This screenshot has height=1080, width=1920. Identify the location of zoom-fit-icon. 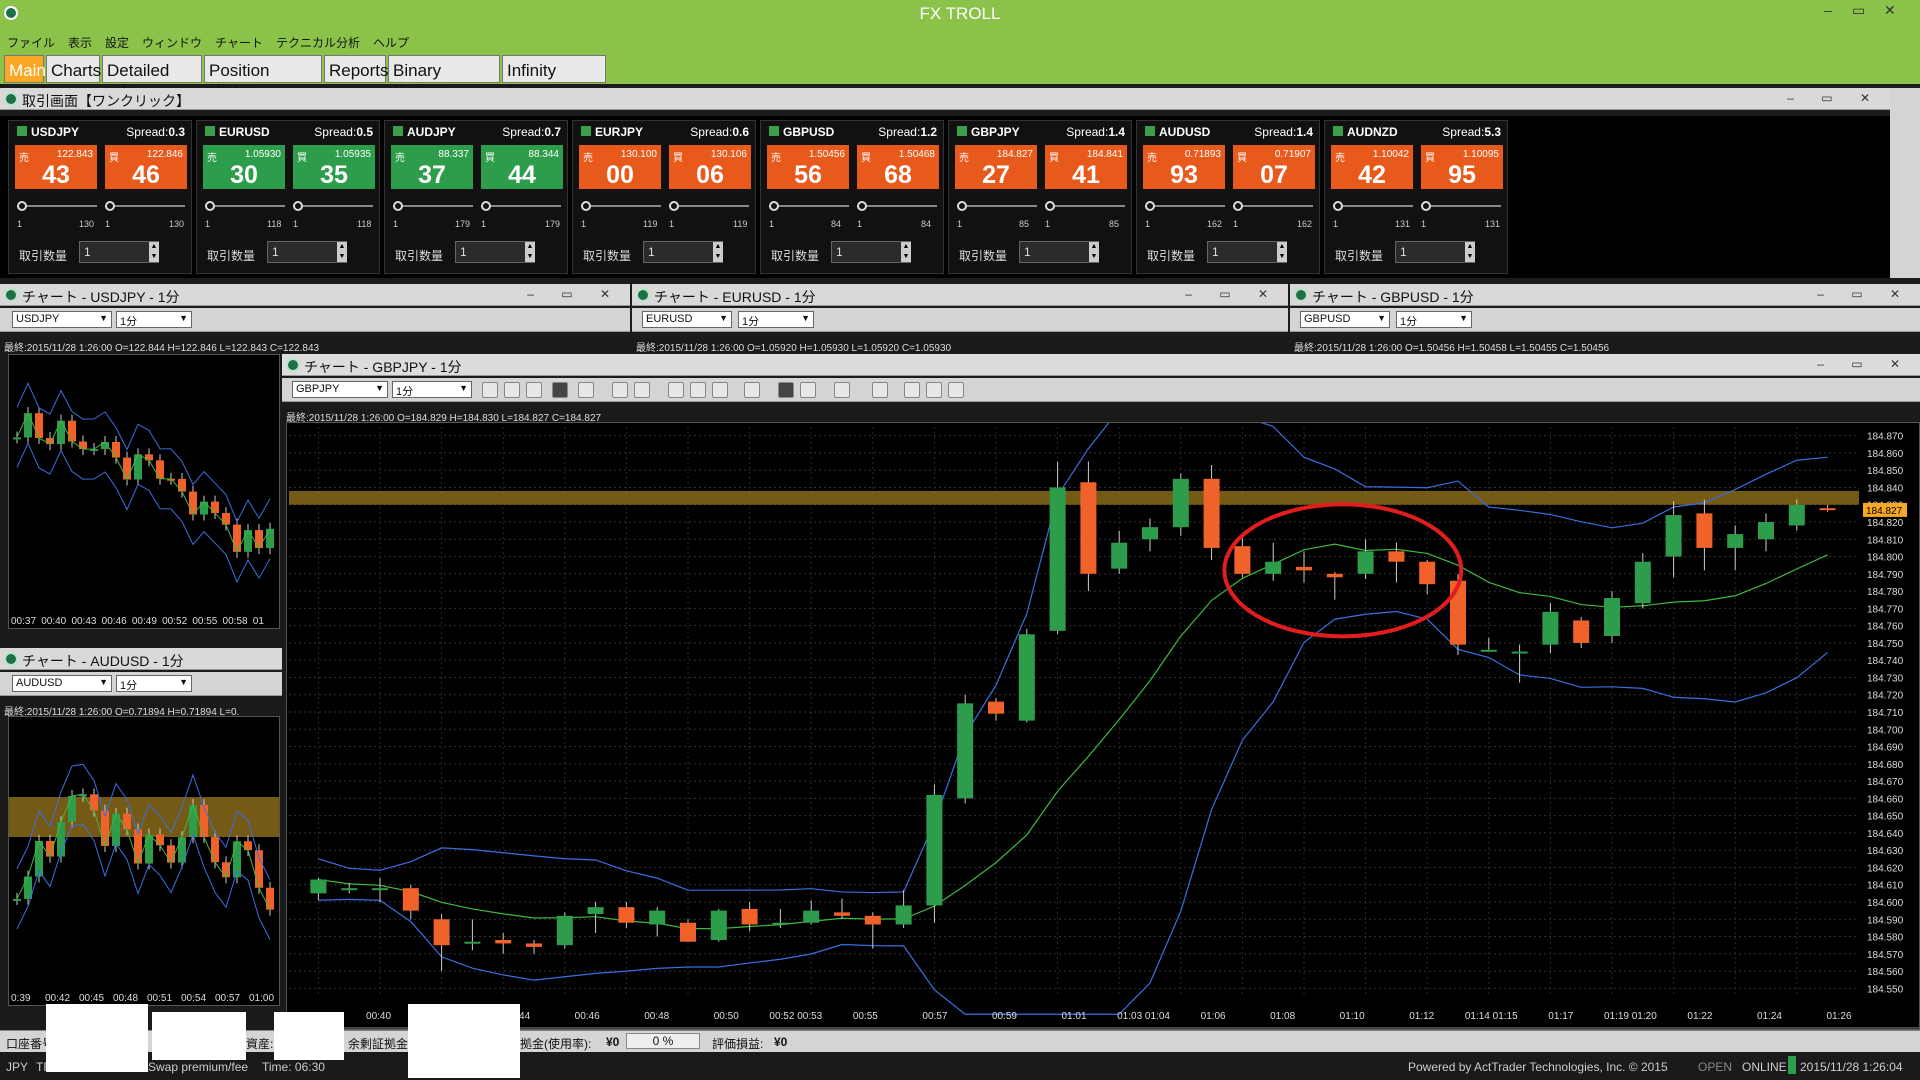
(534, 390).